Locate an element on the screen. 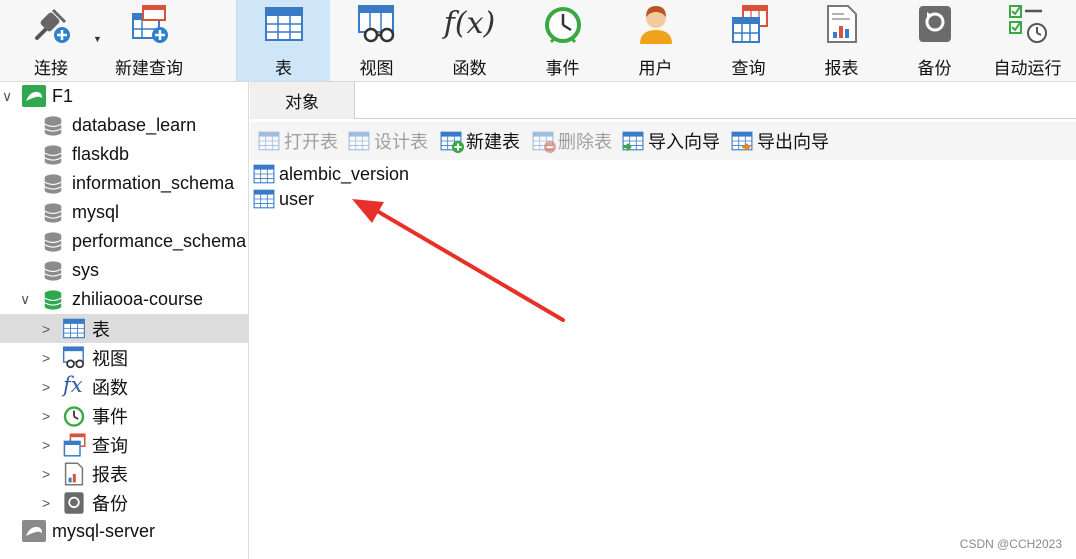  tree-item-views: > 视图 is located at coordinates (124, 357).